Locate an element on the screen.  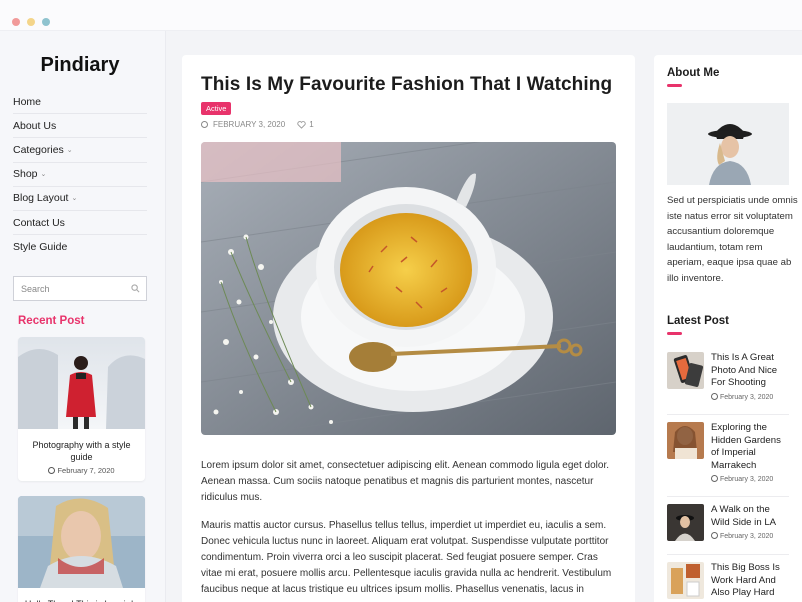
nav-item-style-guide: Style Guide is located at coordinates (80, 247).